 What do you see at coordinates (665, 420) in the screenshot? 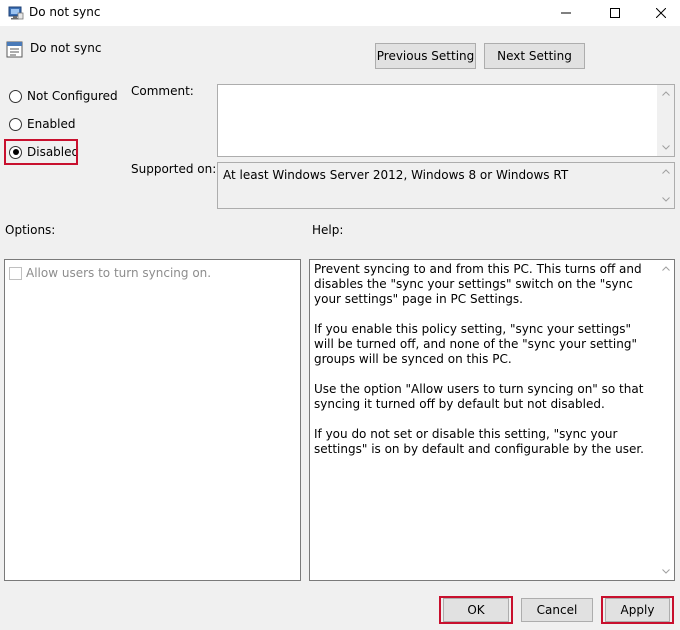
I see `help-scrollbar` at bounding box center [665, 420].